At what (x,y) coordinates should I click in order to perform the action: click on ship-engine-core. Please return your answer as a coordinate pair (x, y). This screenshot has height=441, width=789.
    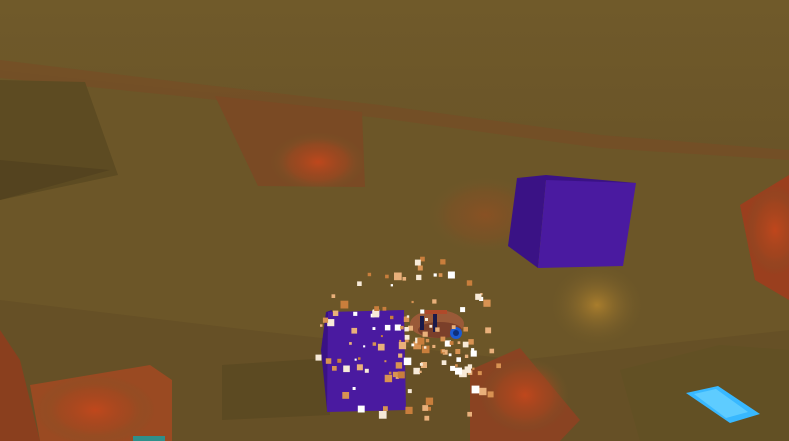
    Looking at the image, I should click on (456, 333).